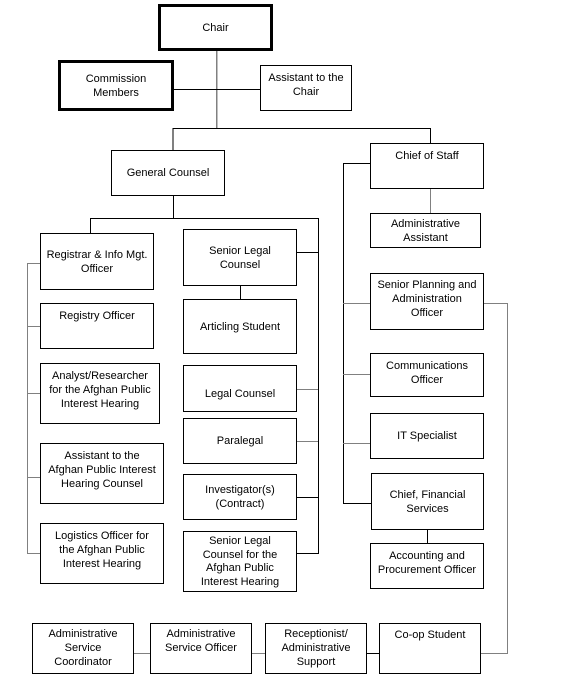  I want to click on coop-student-label: Co-op Student, so click(430, 635).